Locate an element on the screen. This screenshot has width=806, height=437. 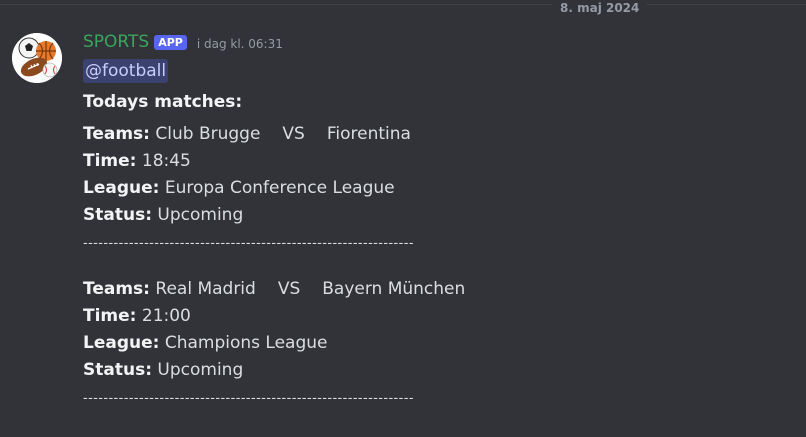
match-league: Champions League is located at coordinates (246, 343).